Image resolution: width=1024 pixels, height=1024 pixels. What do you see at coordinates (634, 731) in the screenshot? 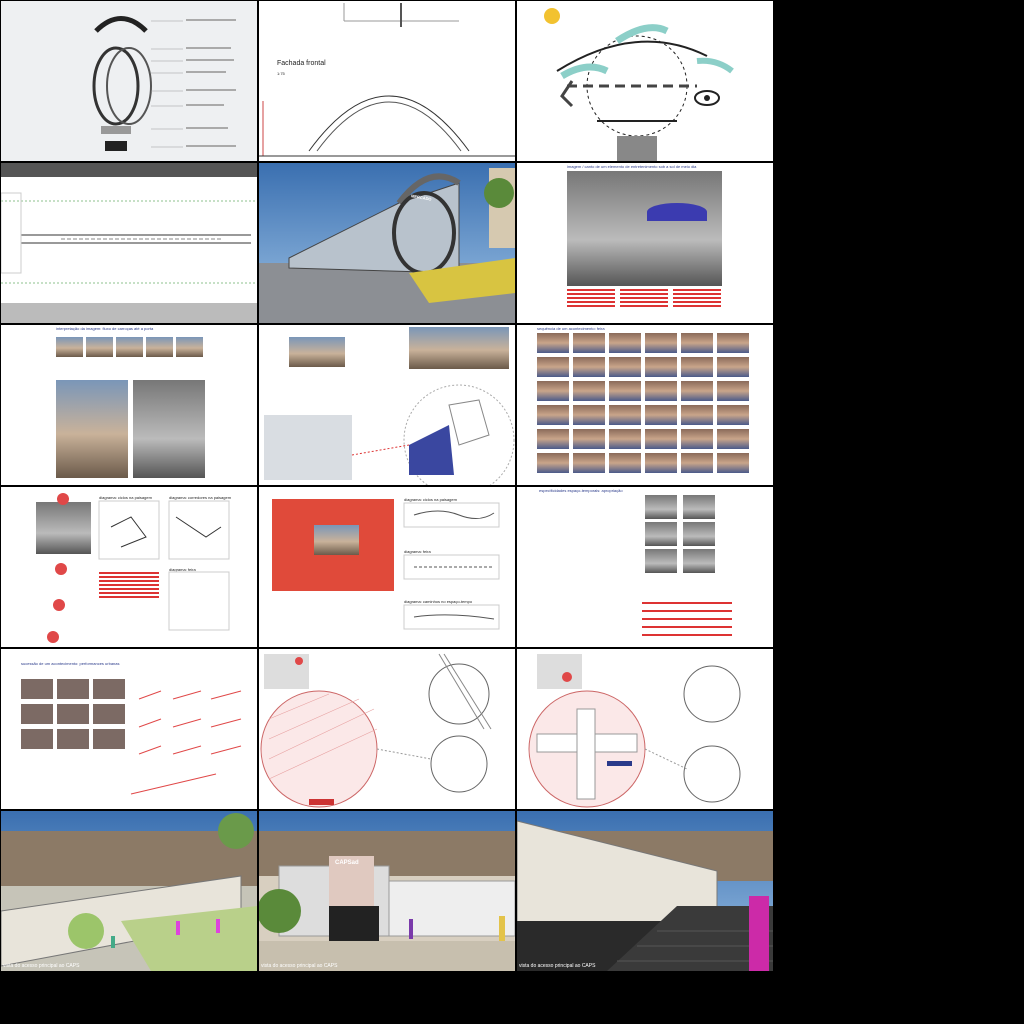
I see `circle-plan-2-drawing` at bounding box center [634, 731].